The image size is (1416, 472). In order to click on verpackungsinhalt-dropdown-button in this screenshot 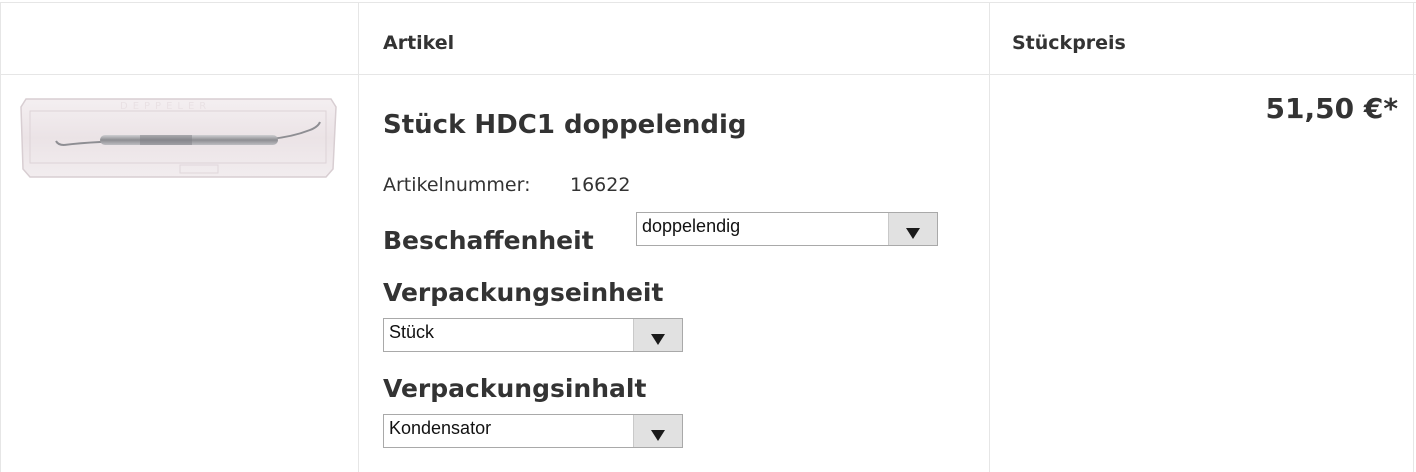, I will do `click(657, 431)`.